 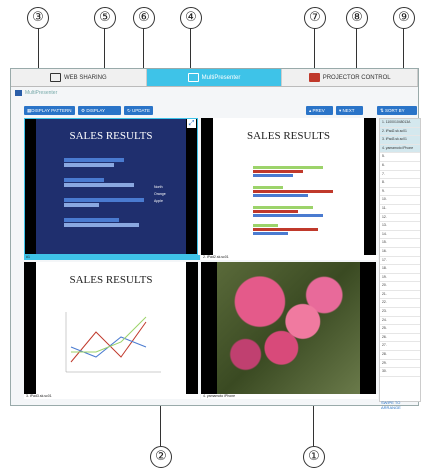 What do you see at coordinates (400, 123) in the screenshot?
I see `terminal-list-item: 1. 110001048013A` at bounding box center [400, 123].